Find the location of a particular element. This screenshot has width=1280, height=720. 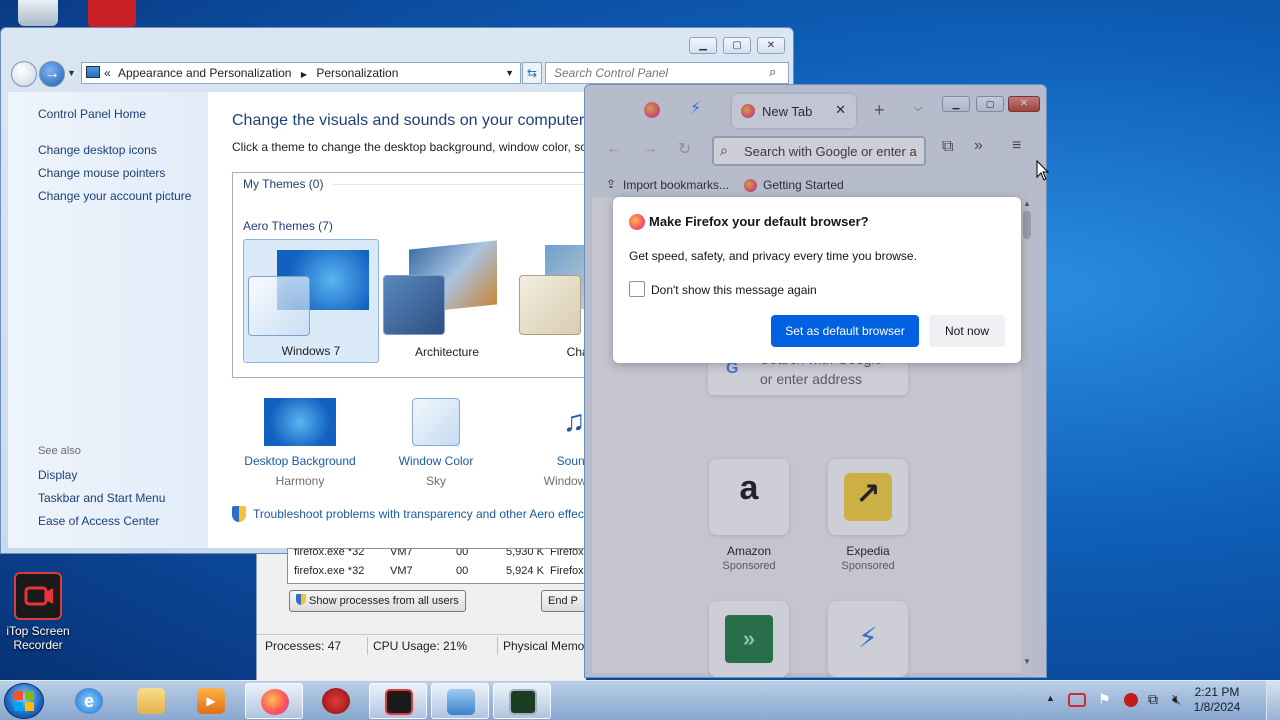

dont-show-checkbox is located at coordinates (637, 289).